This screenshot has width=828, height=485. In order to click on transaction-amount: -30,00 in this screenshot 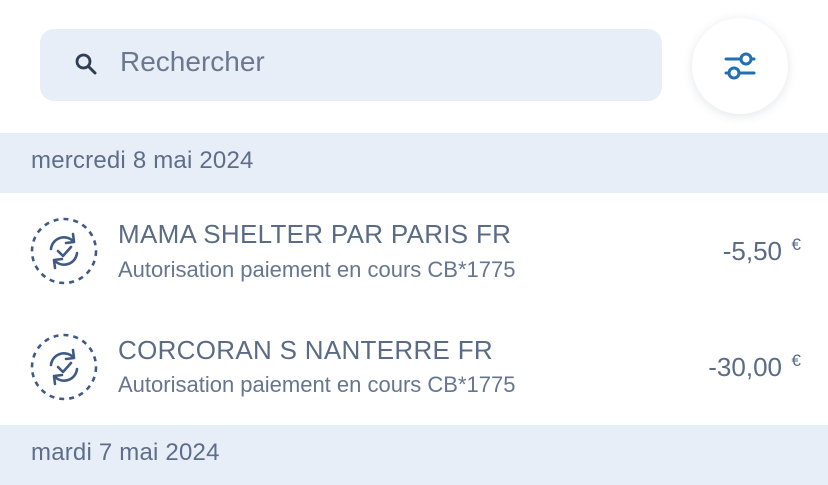, I will do `click(745, 367)`.